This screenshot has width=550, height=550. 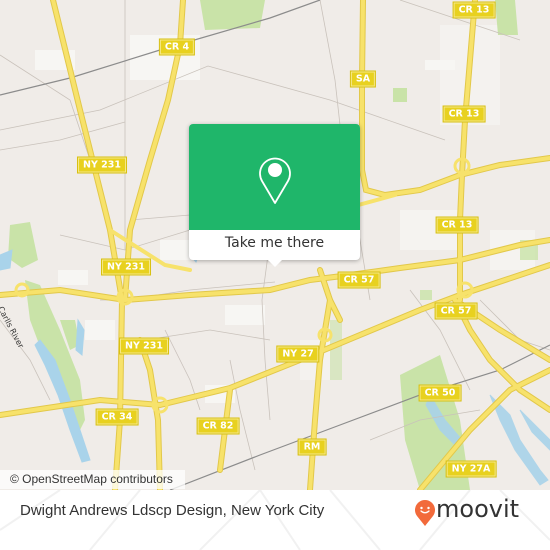 I want to click on road-shield-rm: RM, so click(x=312, y=447).